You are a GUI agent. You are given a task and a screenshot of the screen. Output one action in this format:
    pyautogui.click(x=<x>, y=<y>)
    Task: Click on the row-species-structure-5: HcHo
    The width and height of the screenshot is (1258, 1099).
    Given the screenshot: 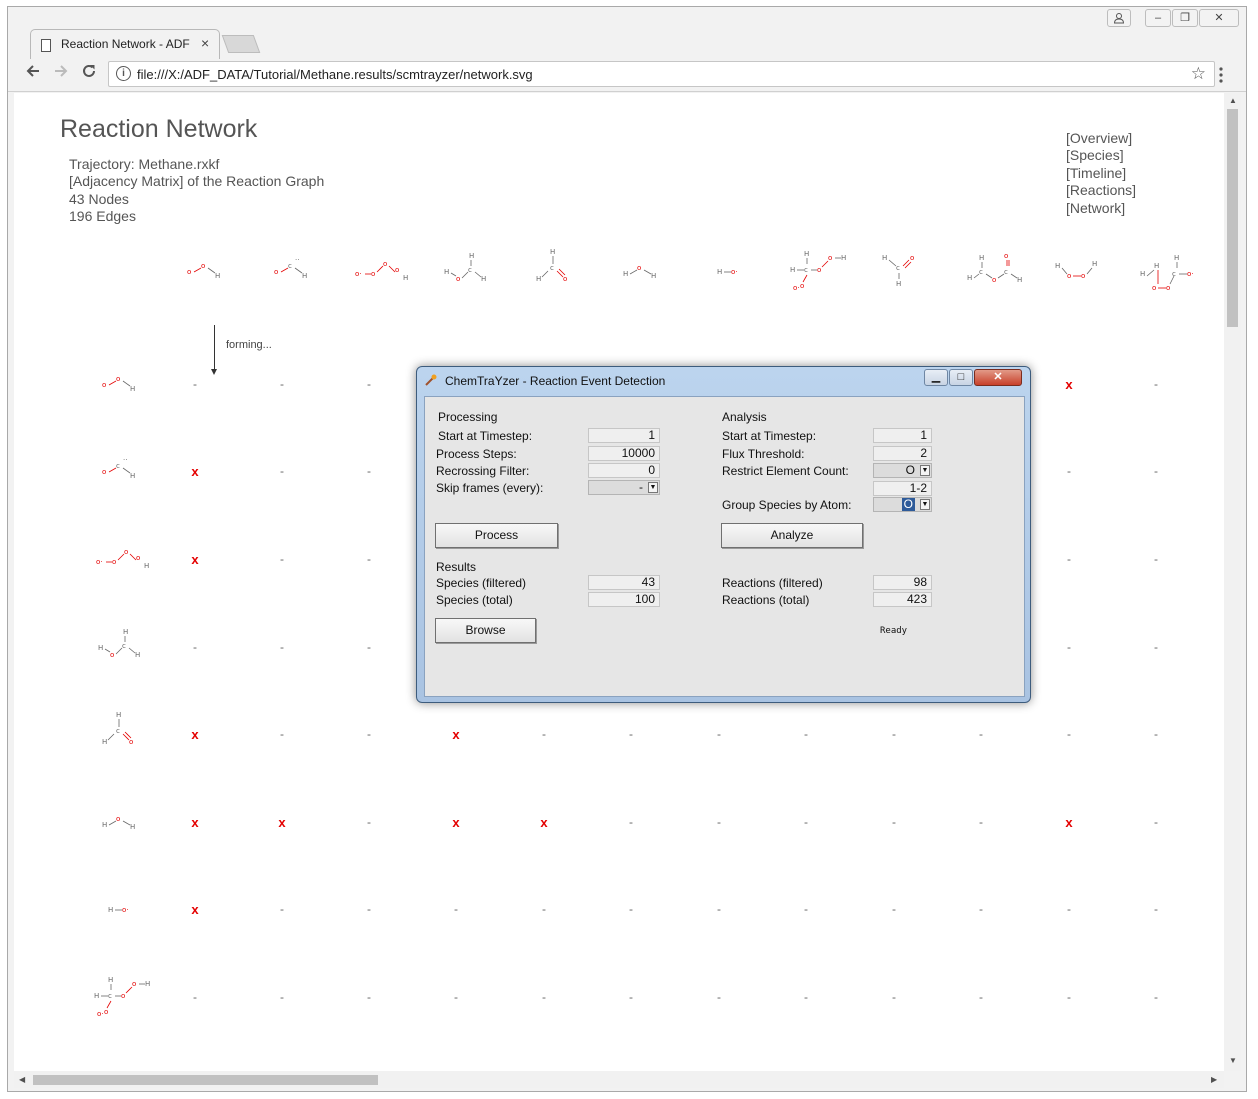 What is the action you would take?
    pyautogui.click(x=127, y=733)
    